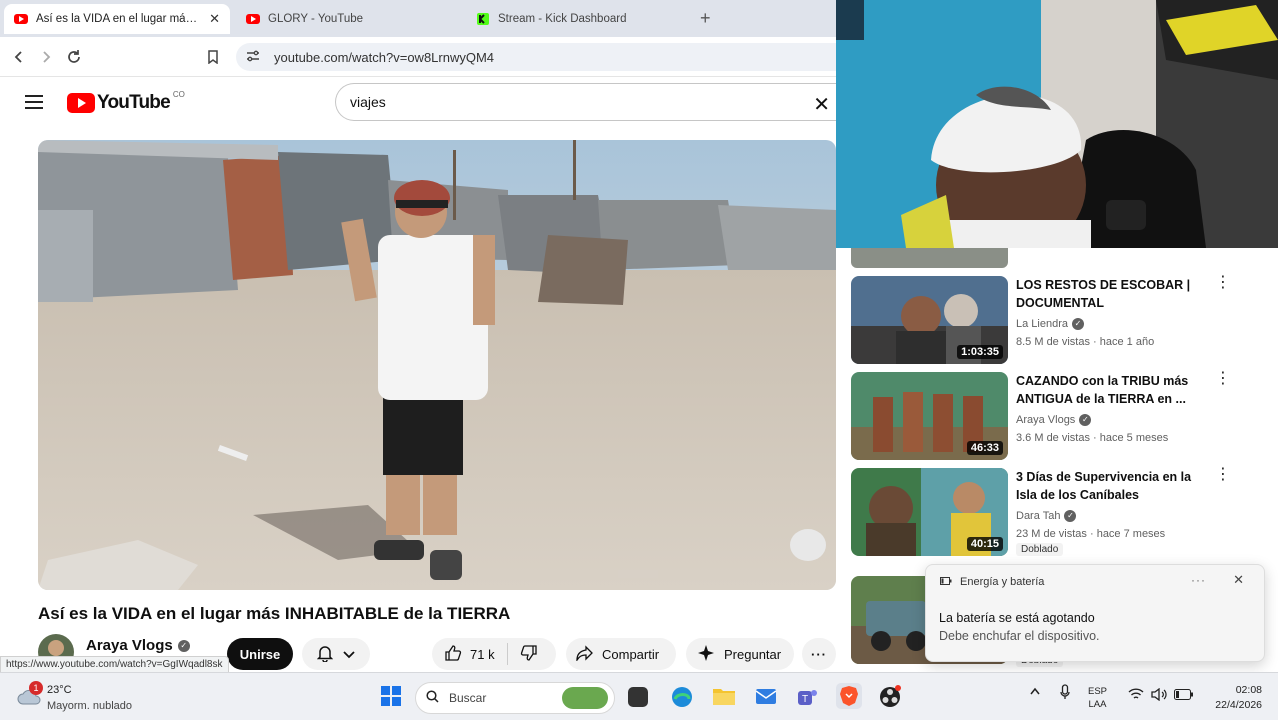 The image size is (1278, 720). I want to click on share-button: Compartir, so click(621, 654).